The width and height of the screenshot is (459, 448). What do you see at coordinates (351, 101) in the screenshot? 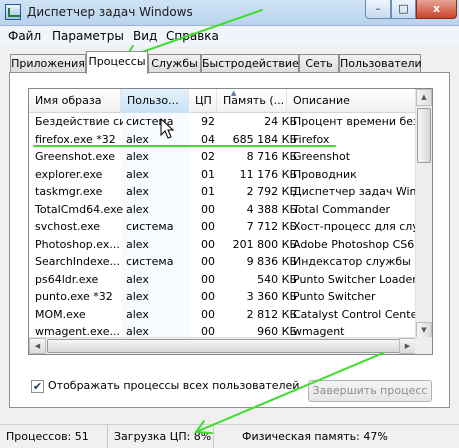
I see `col-description: Описание` at bounding box center [351, 101].